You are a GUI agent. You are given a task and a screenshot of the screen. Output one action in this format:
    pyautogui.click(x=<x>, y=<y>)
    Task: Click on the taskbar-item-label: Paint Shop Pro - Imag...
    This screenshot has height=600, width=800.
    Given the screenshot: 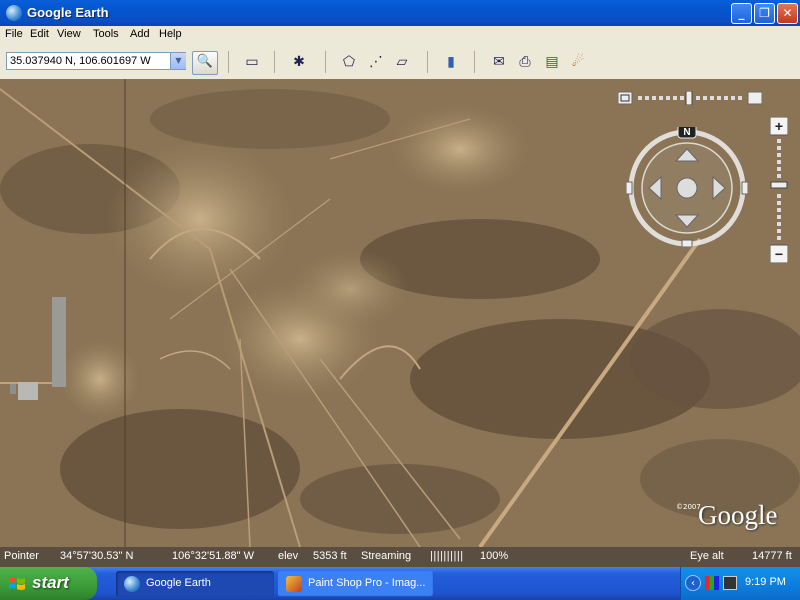 What is the action you would take?
    pyautogui.click(x=367, y=583)
    